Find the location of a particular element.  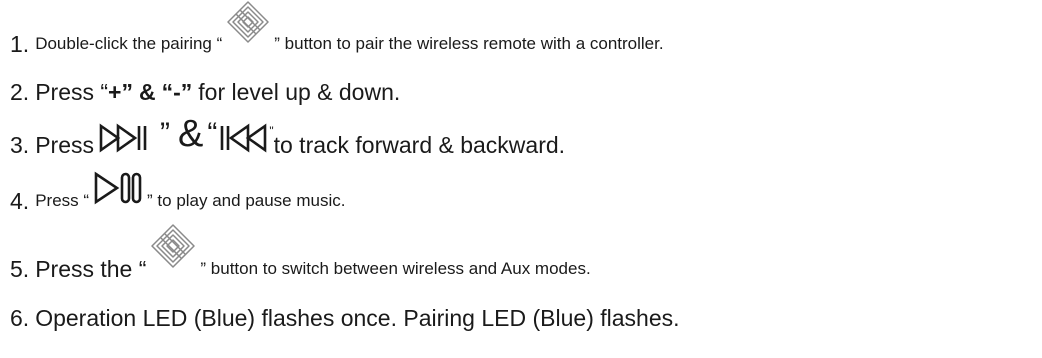

plus-label: +” is located at coordinates (120, 92).